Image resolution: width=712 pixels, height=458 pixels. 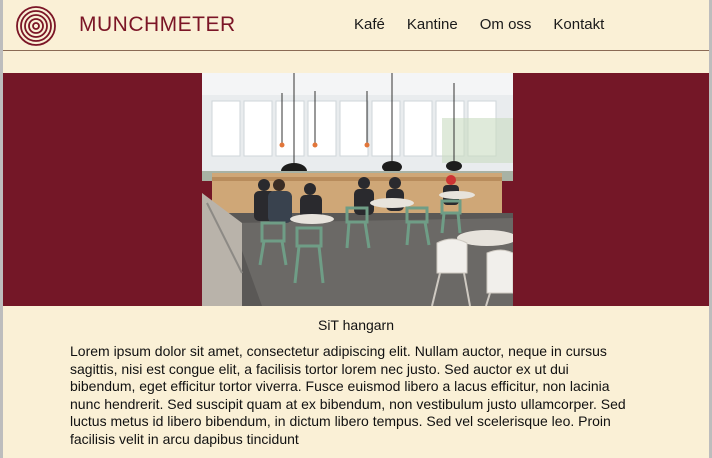 What do you see at coordinates (157, 25) in the screenshot?
I see `brand-title: MUNCHMETER` at bounding box center [157, 25].